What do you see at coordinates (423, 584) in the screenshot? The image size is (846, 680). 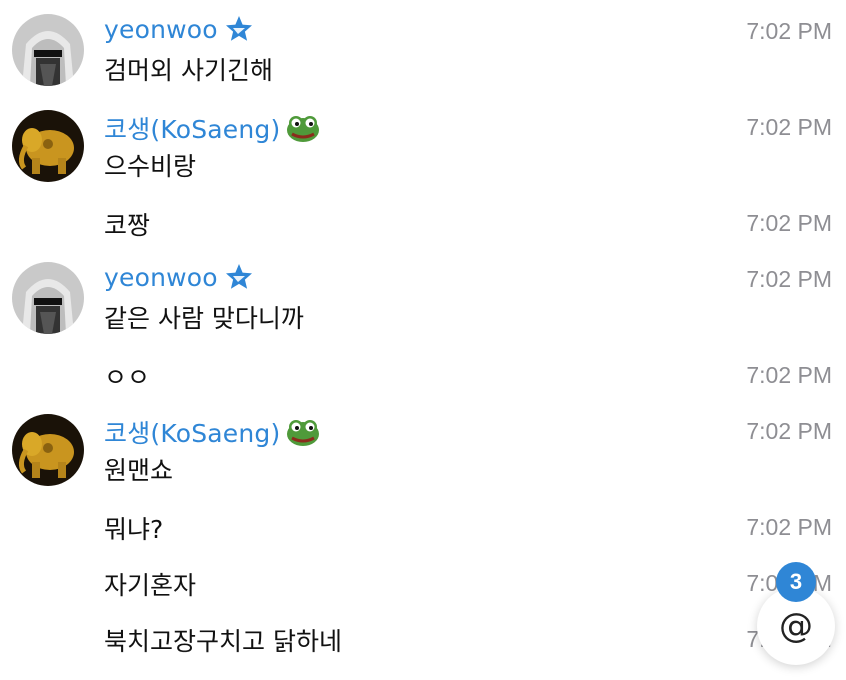 I see `message-continuation: 자기혼자 7:02 PM` at bounding box center [423, 584].